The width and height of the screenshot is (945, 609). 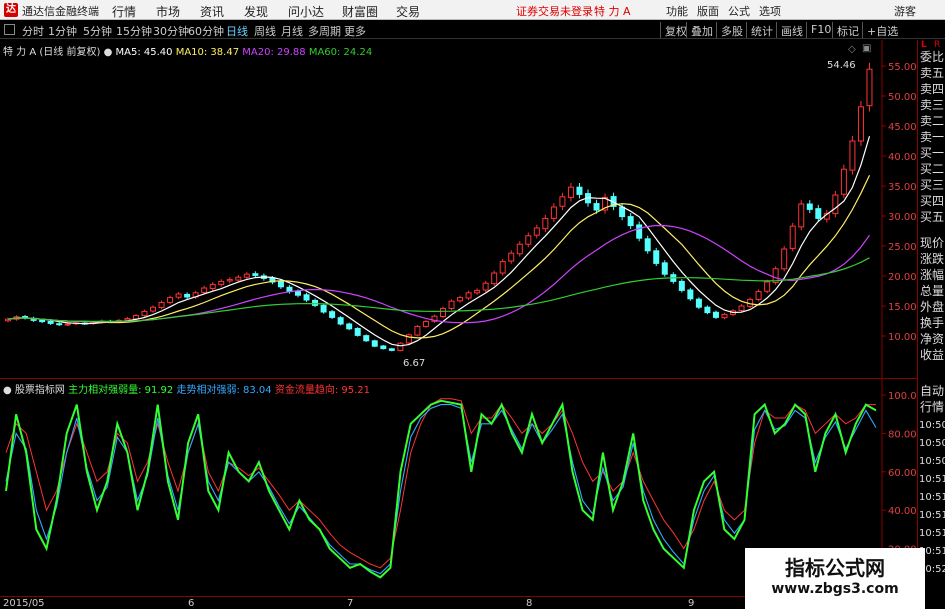 What do you see at coordinates (408, 11) in the screenshot?
I see `menu-trade: 交易` at bounding box center [408, 11].